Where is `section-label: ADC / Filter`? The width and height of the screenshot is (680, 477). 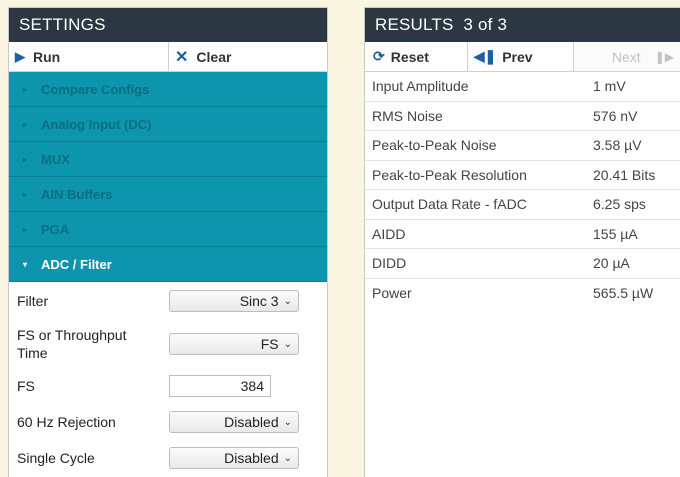
section-label: ADC / Filter is located at coordinates (76, 264).